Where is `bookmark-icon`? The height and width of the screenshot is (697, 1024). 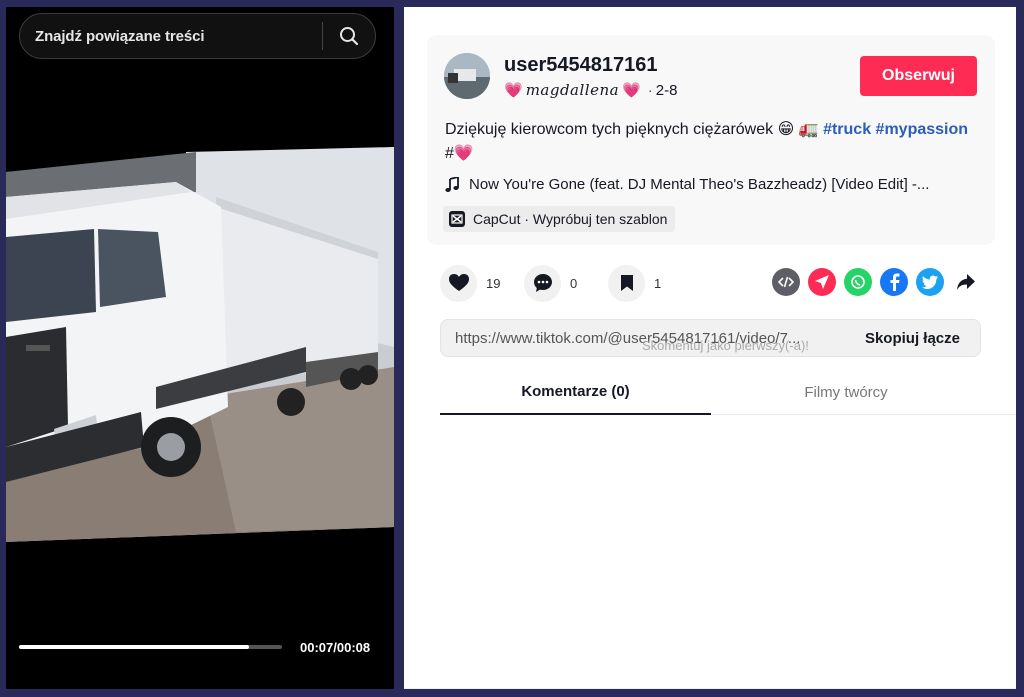 bookmark-icon is located at coordinates (626, 283).